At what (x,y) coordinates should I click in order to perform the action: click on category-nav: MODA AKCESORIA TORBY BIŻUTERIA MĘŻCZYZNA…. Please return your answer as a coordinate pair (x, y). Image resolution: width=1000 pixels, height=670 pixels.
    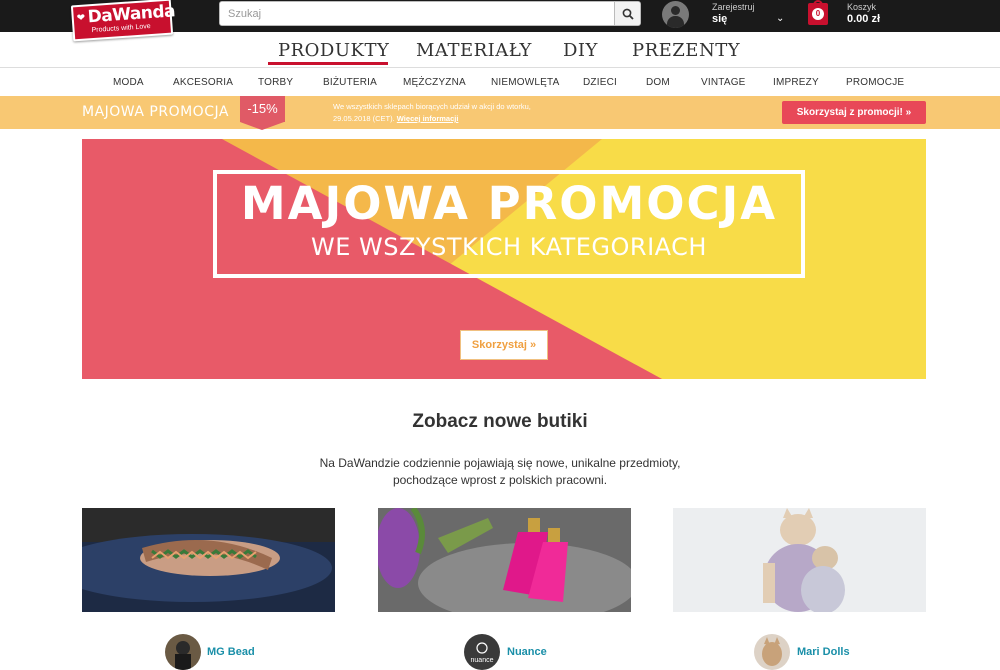
    Looking at the image, I should click on (500, 82).